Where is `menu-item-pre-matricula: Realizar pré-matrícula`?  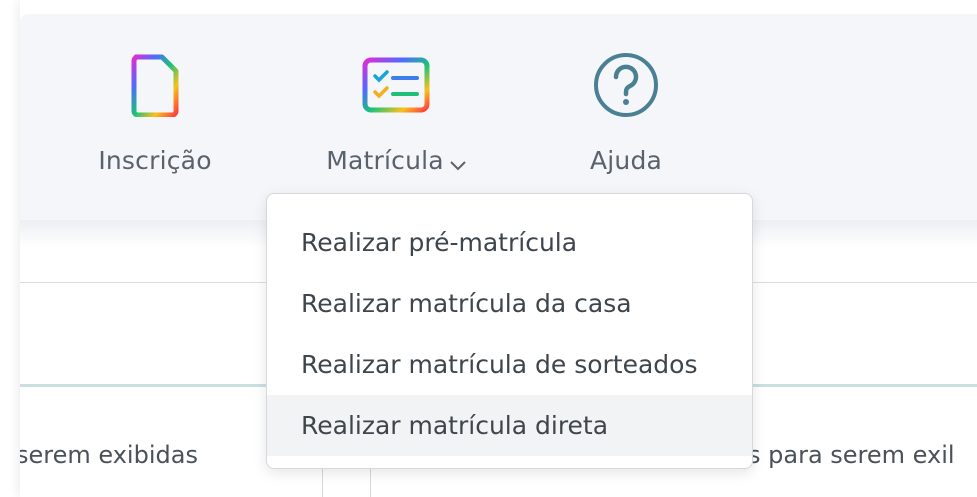 menu-item-pre-matricula: Realizar pré-matrícula is located at coordinates (509, 242).